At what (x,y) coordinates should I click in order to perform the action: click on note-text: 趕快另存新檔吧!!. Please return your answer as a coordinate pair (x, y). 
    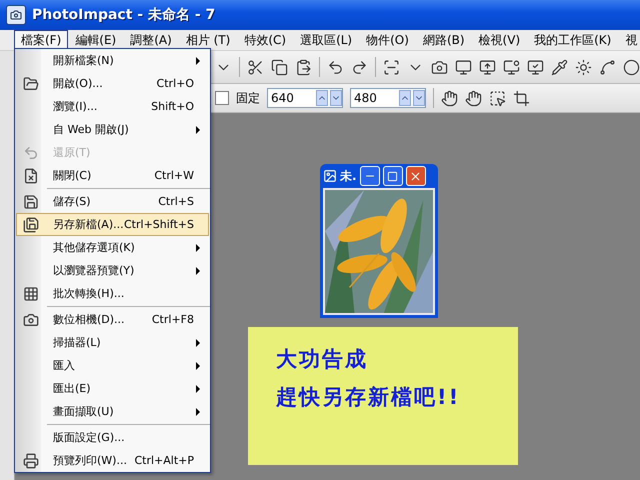
    Looking at the image, I should click on (369, 397).